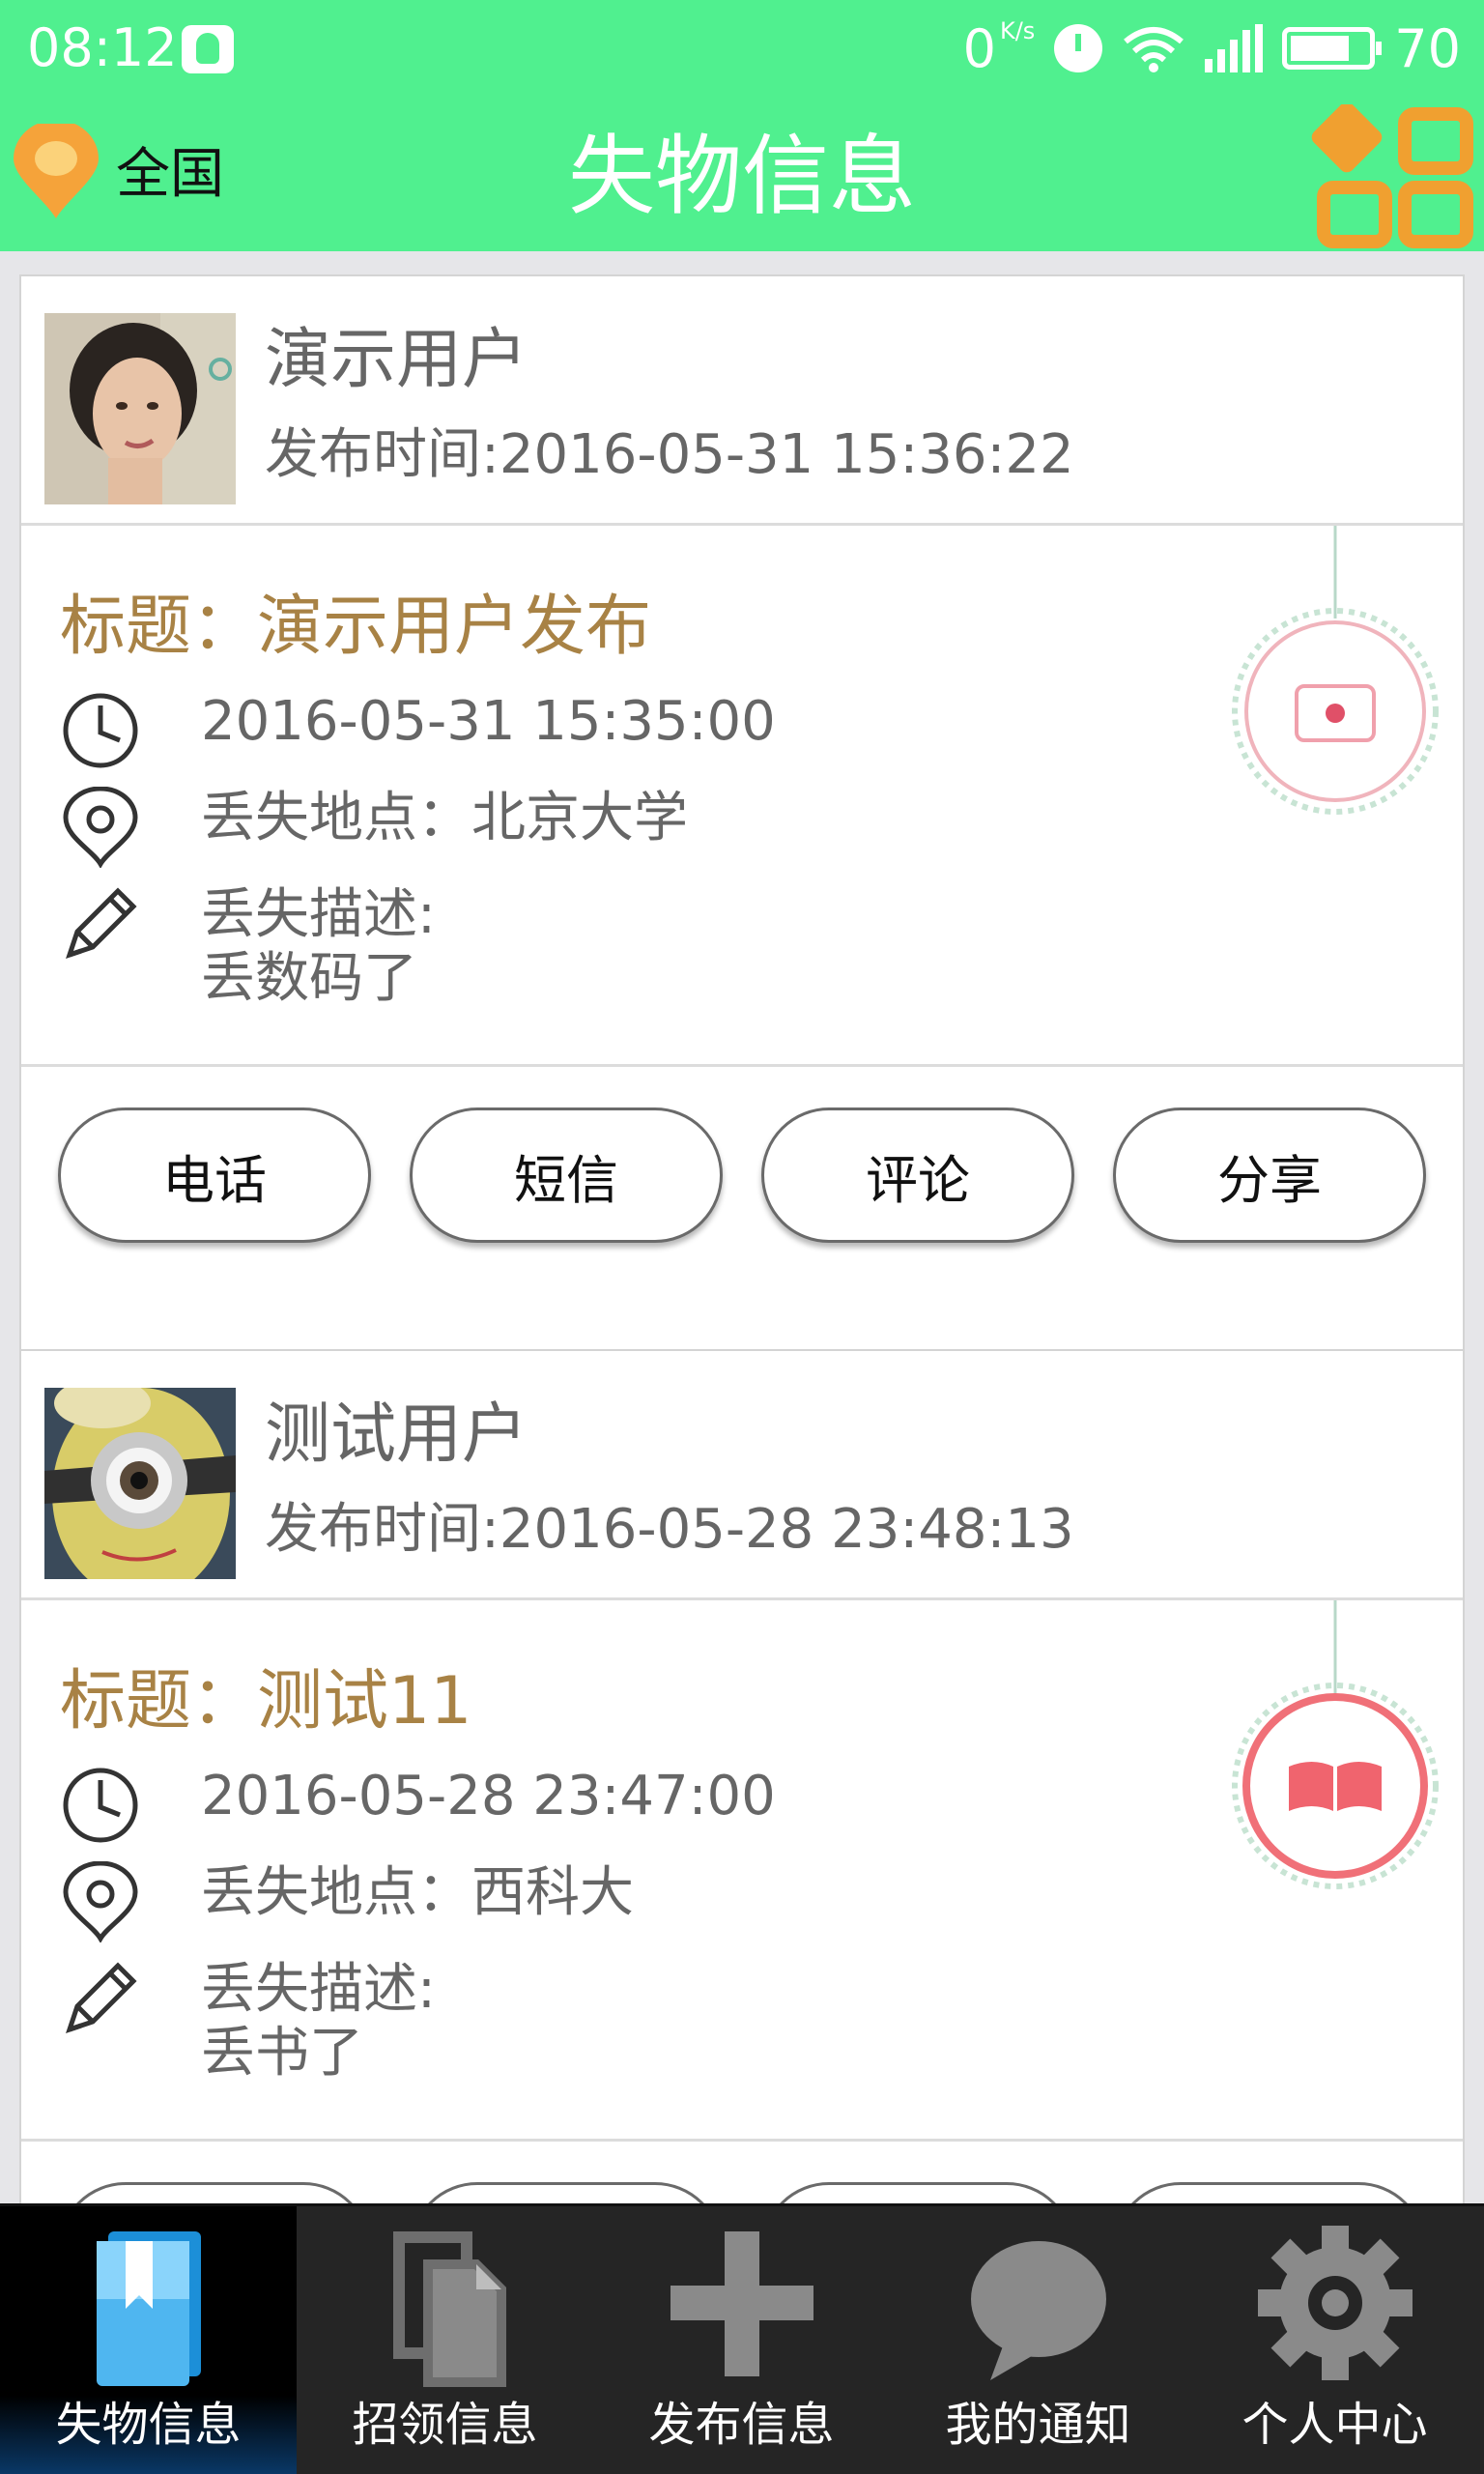 The image size is (1484, 2474). I want to click on lost-description: 丢失描述: 丢数码了, so click(318, 947).